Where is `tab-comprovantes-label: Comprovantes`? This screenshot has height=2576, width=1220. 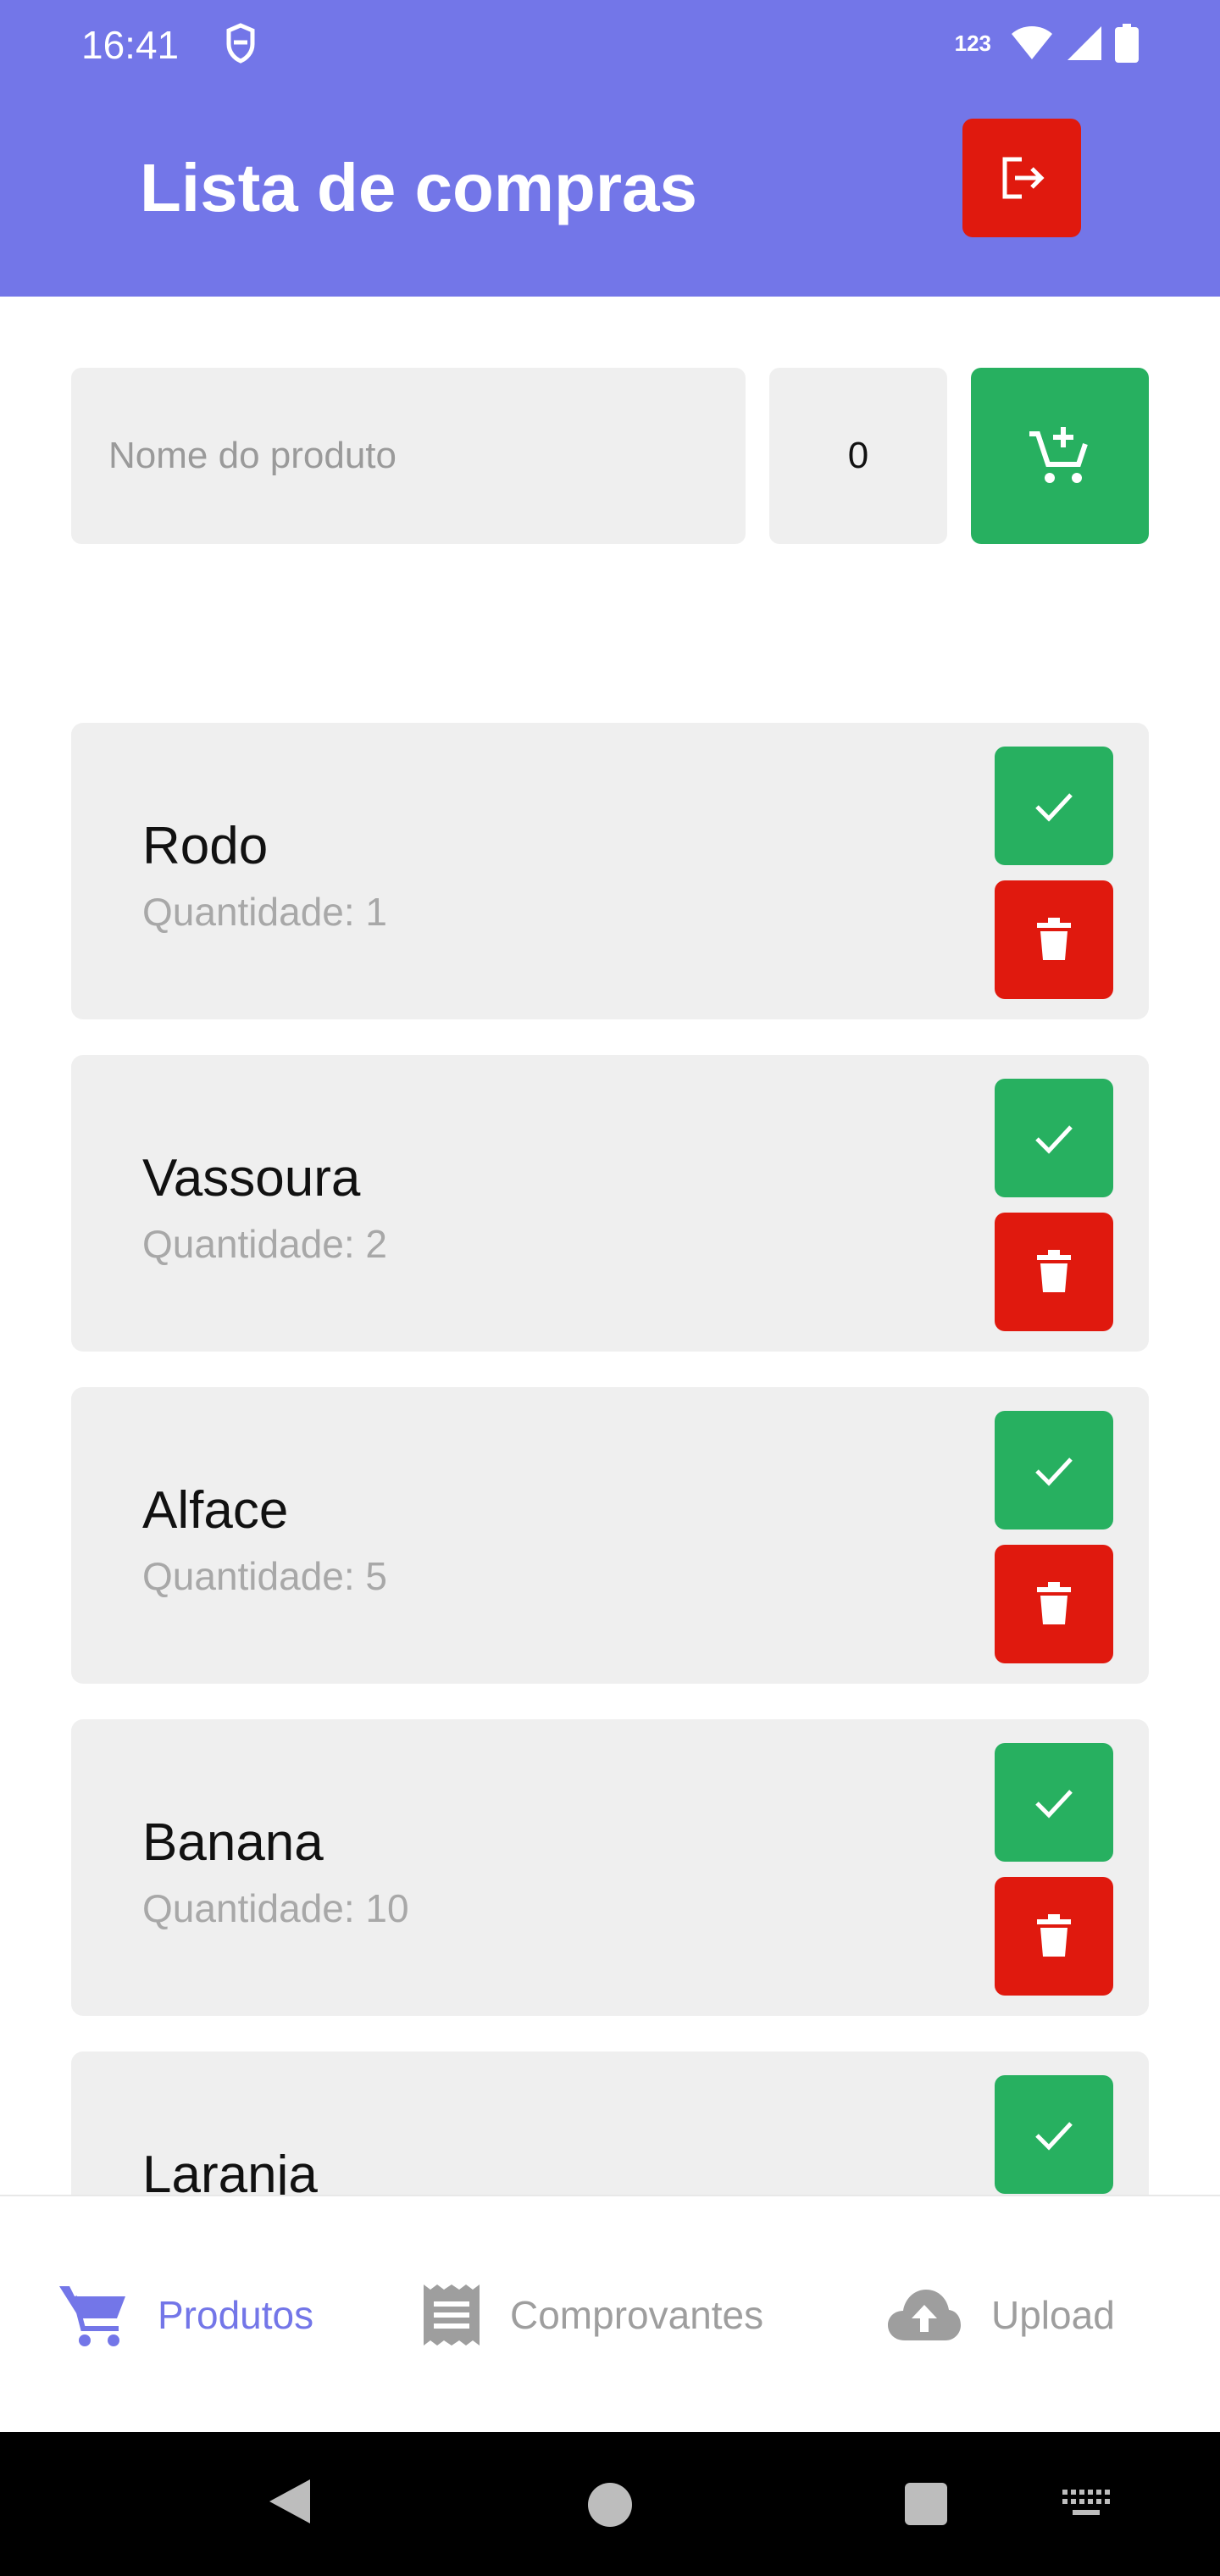
tab-comprovantes-label: Comprovantes is located at coordinates (637, 2315).